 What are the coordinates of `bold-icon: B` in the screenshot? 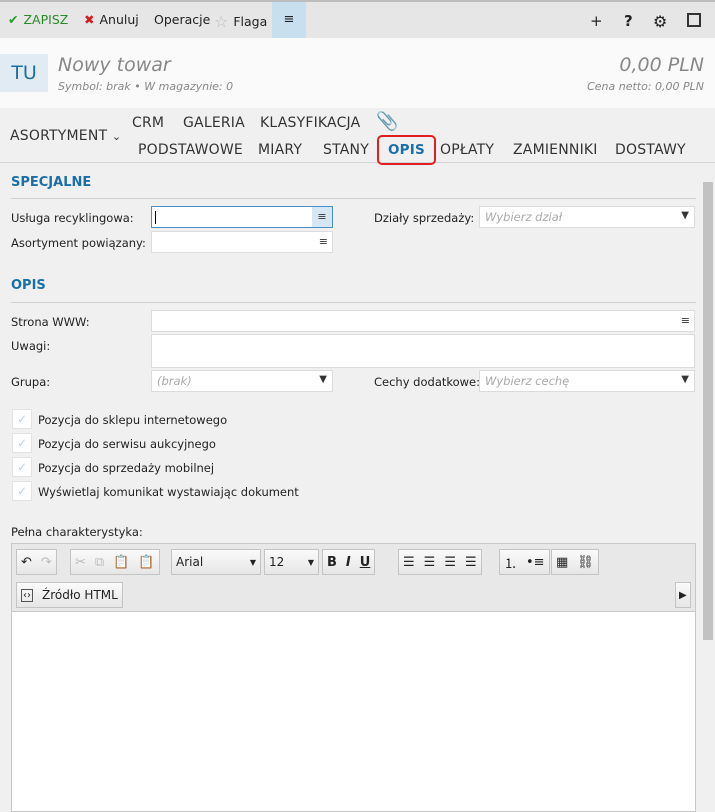 It's located at (332, 562).